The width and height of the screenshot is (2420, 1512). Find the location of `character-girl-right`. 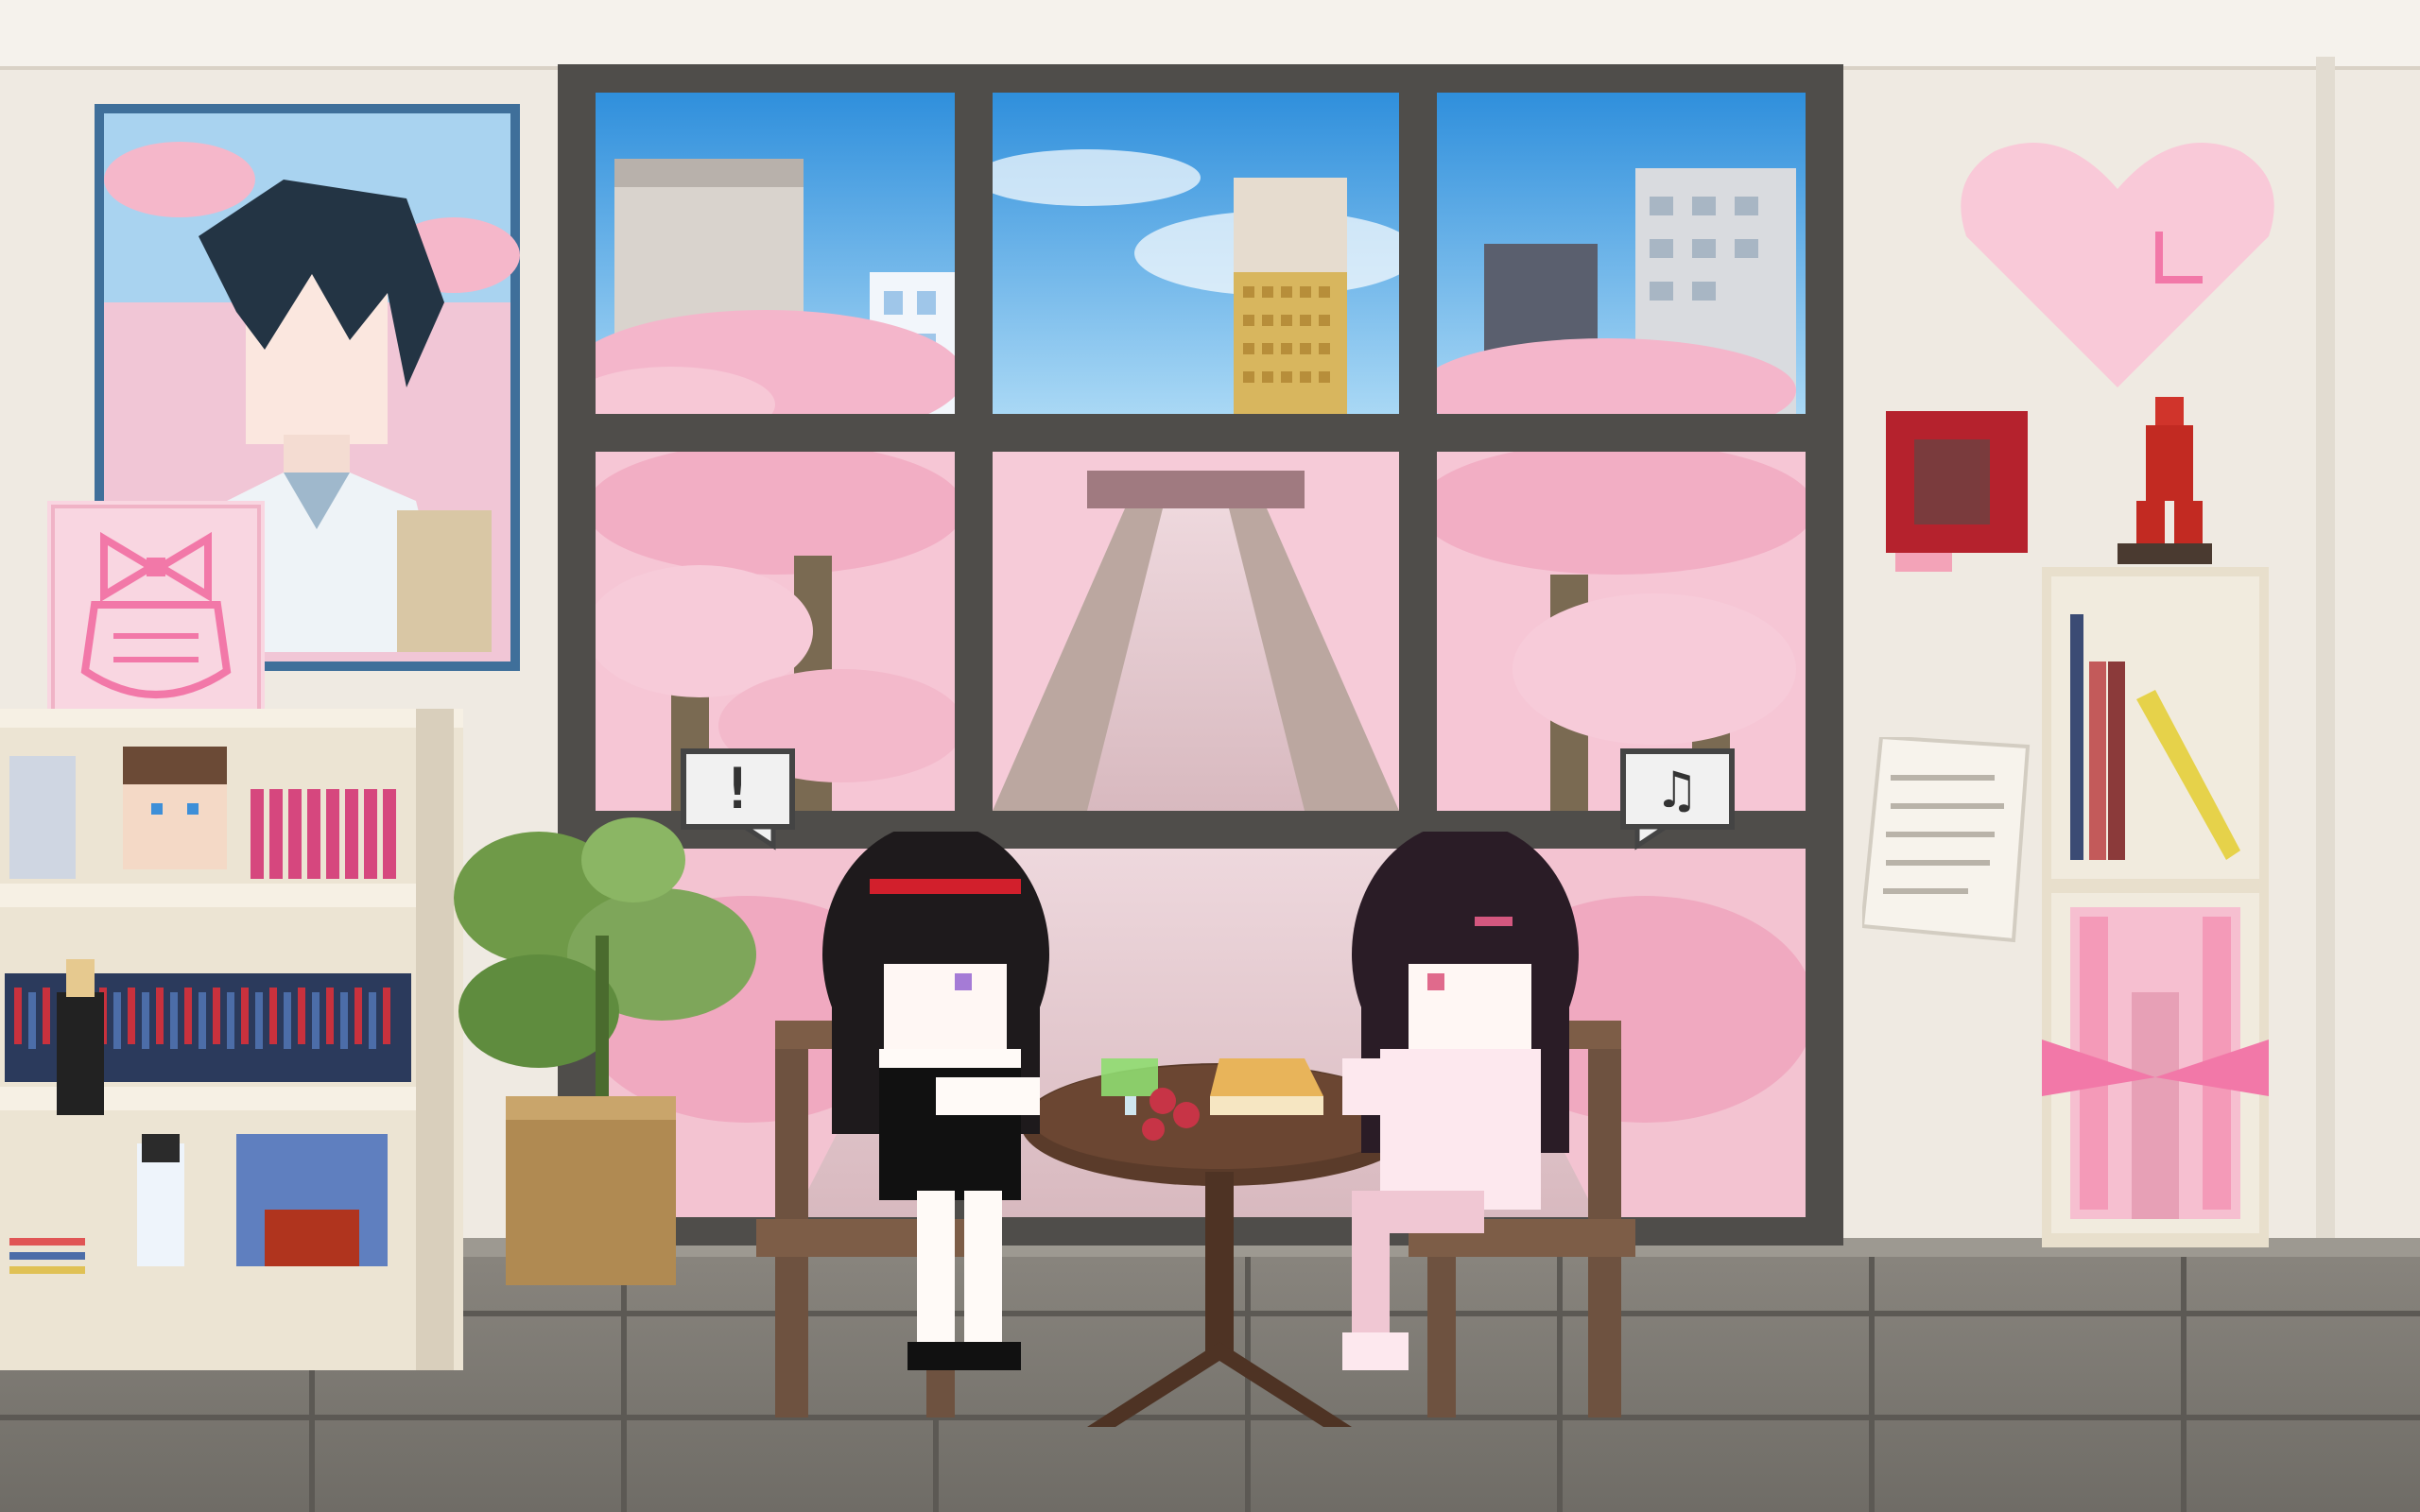

character-girl-right is located at coordinates (1460, 1101).